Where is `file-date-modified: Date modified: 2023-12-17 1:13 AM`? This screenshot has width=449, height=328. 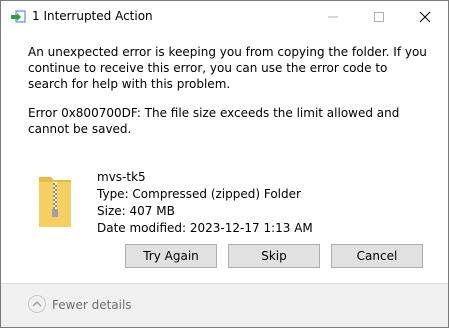 file-date-modified: Date modified: 2023-12-17 1:13 AM is located at coordinates (205, 228).